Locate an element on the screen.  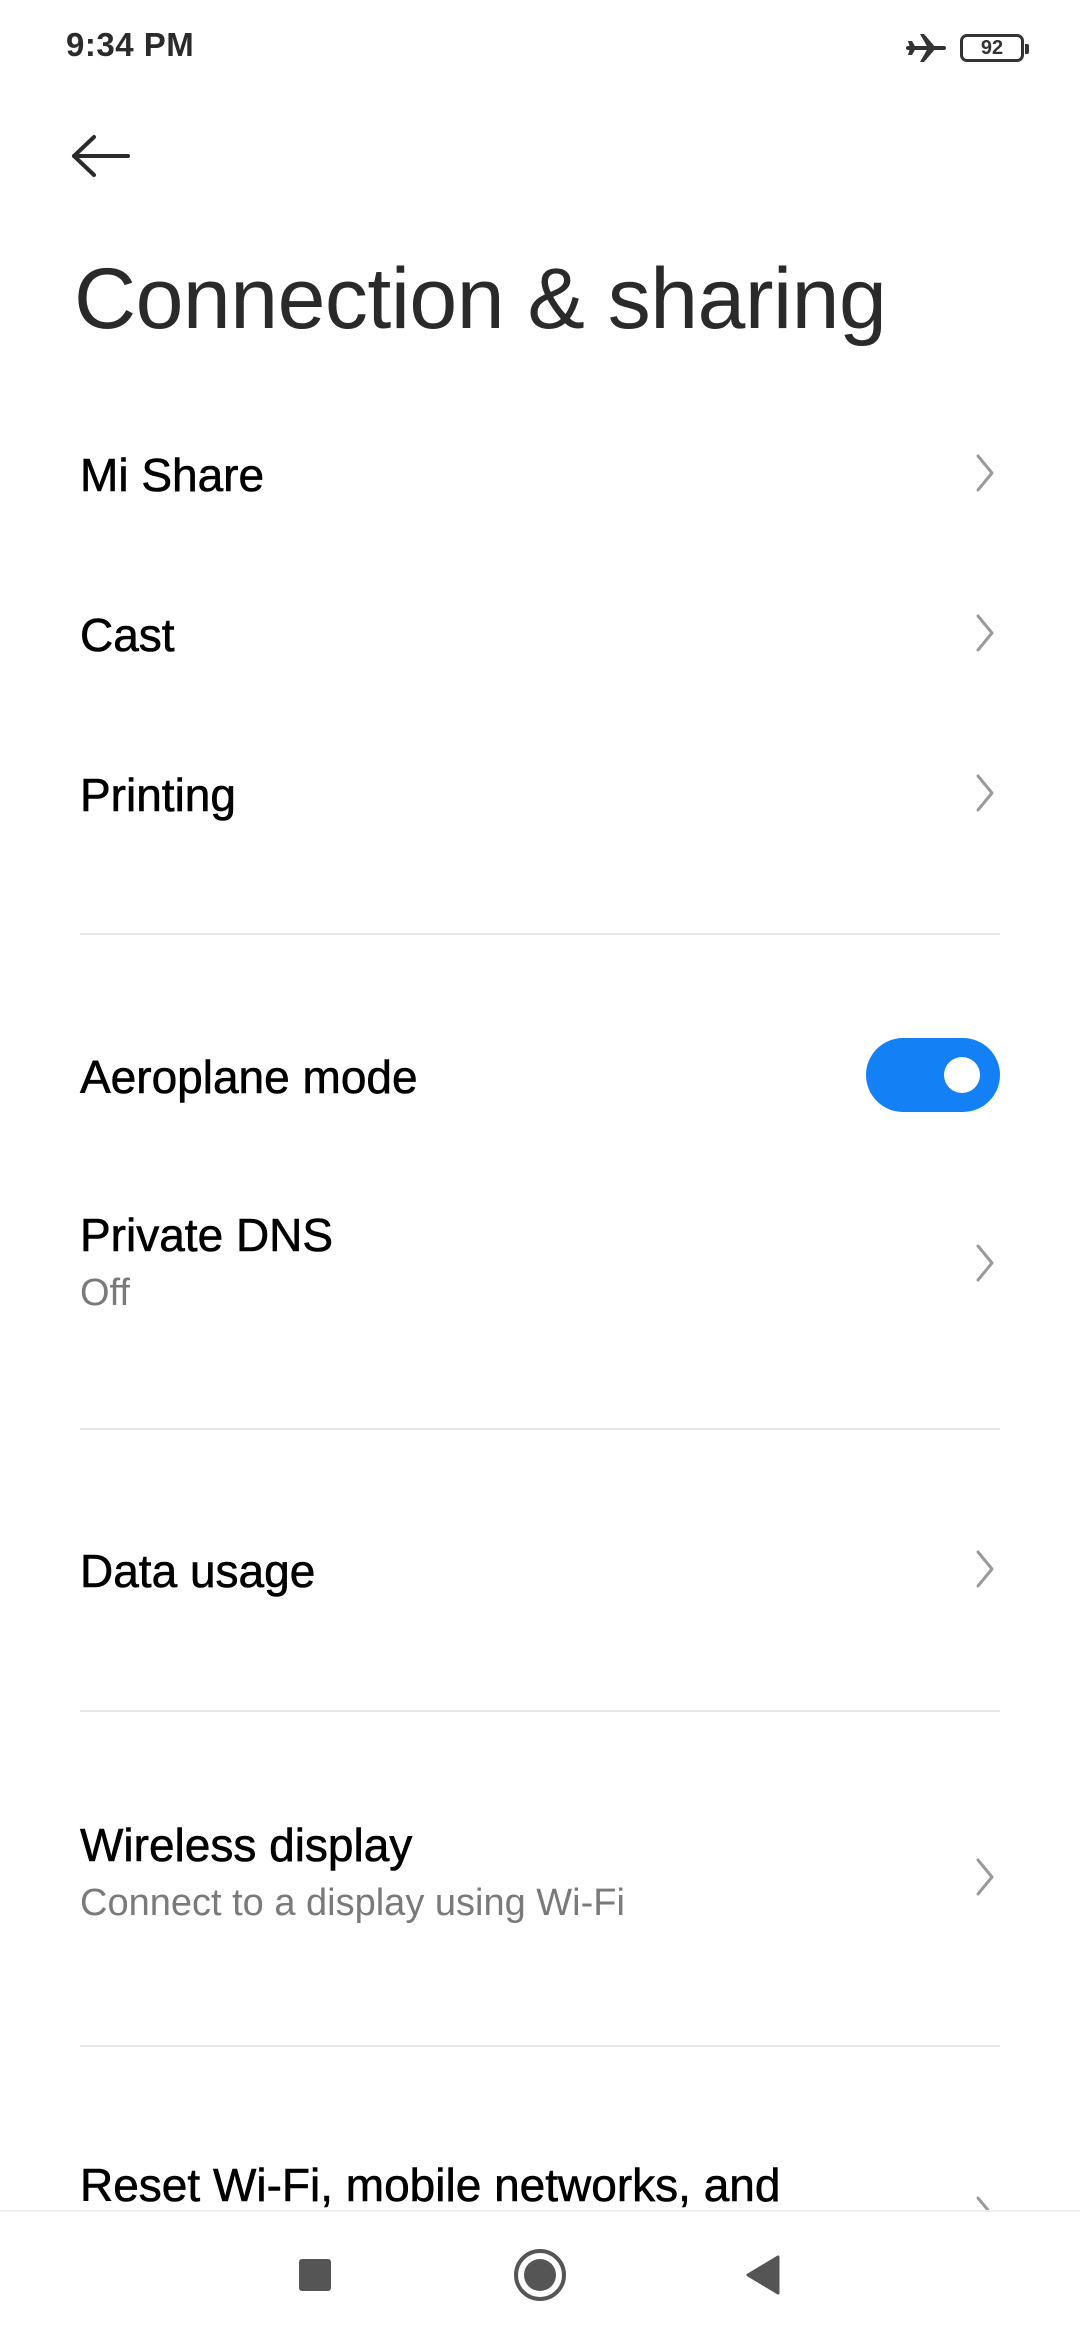
settings-item-aeroplane-mode: Aeroplane mode is located at coordinates (540, 1075).